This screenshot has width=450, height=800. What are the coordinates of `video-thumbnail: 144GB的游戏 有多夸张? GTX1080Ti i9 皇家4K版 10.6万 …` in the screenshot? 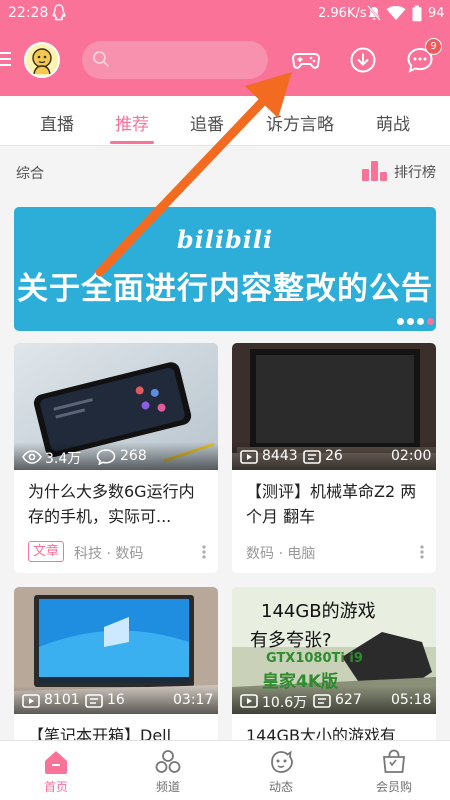 It's located at (334, 650).